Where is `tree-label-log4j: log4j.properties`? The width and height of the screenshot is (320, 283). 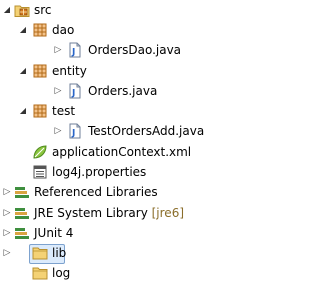
tree-label-log4j: log4j.properties is located at coordinates (99, 172).